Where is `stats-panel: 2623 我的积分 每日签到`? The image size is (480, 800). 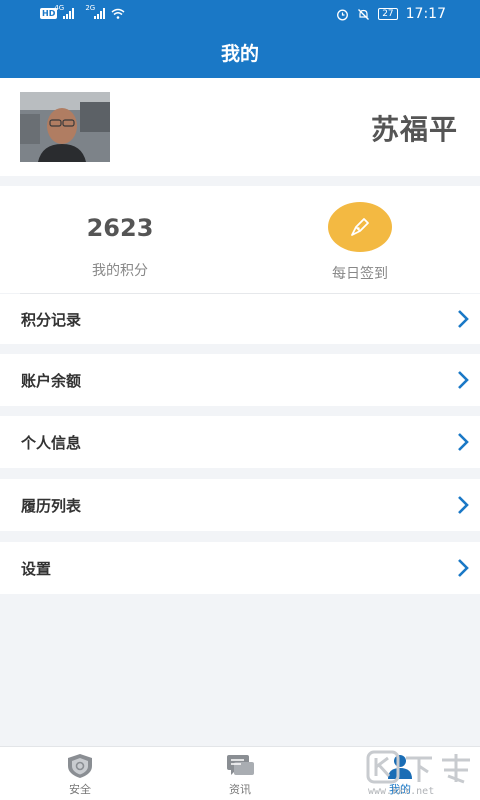
stats-panel: 2623 我的积分 每日签到 is located at coordinates (240, 239).